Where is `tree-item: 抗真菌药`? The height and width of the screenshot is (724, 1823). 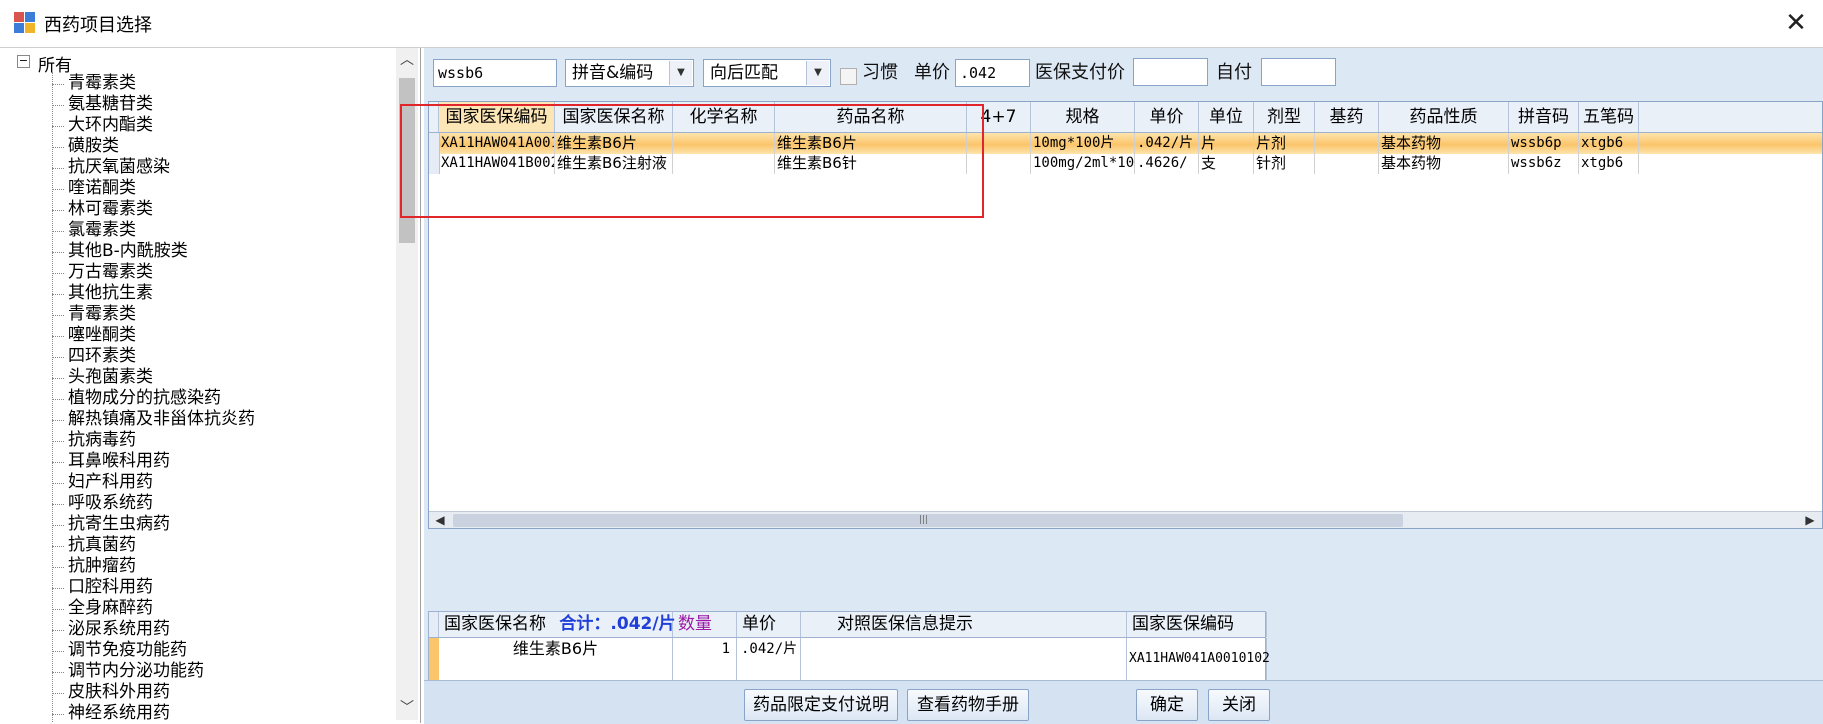
tree-item: 抗真菌药 is located at coordinates (153, 545).